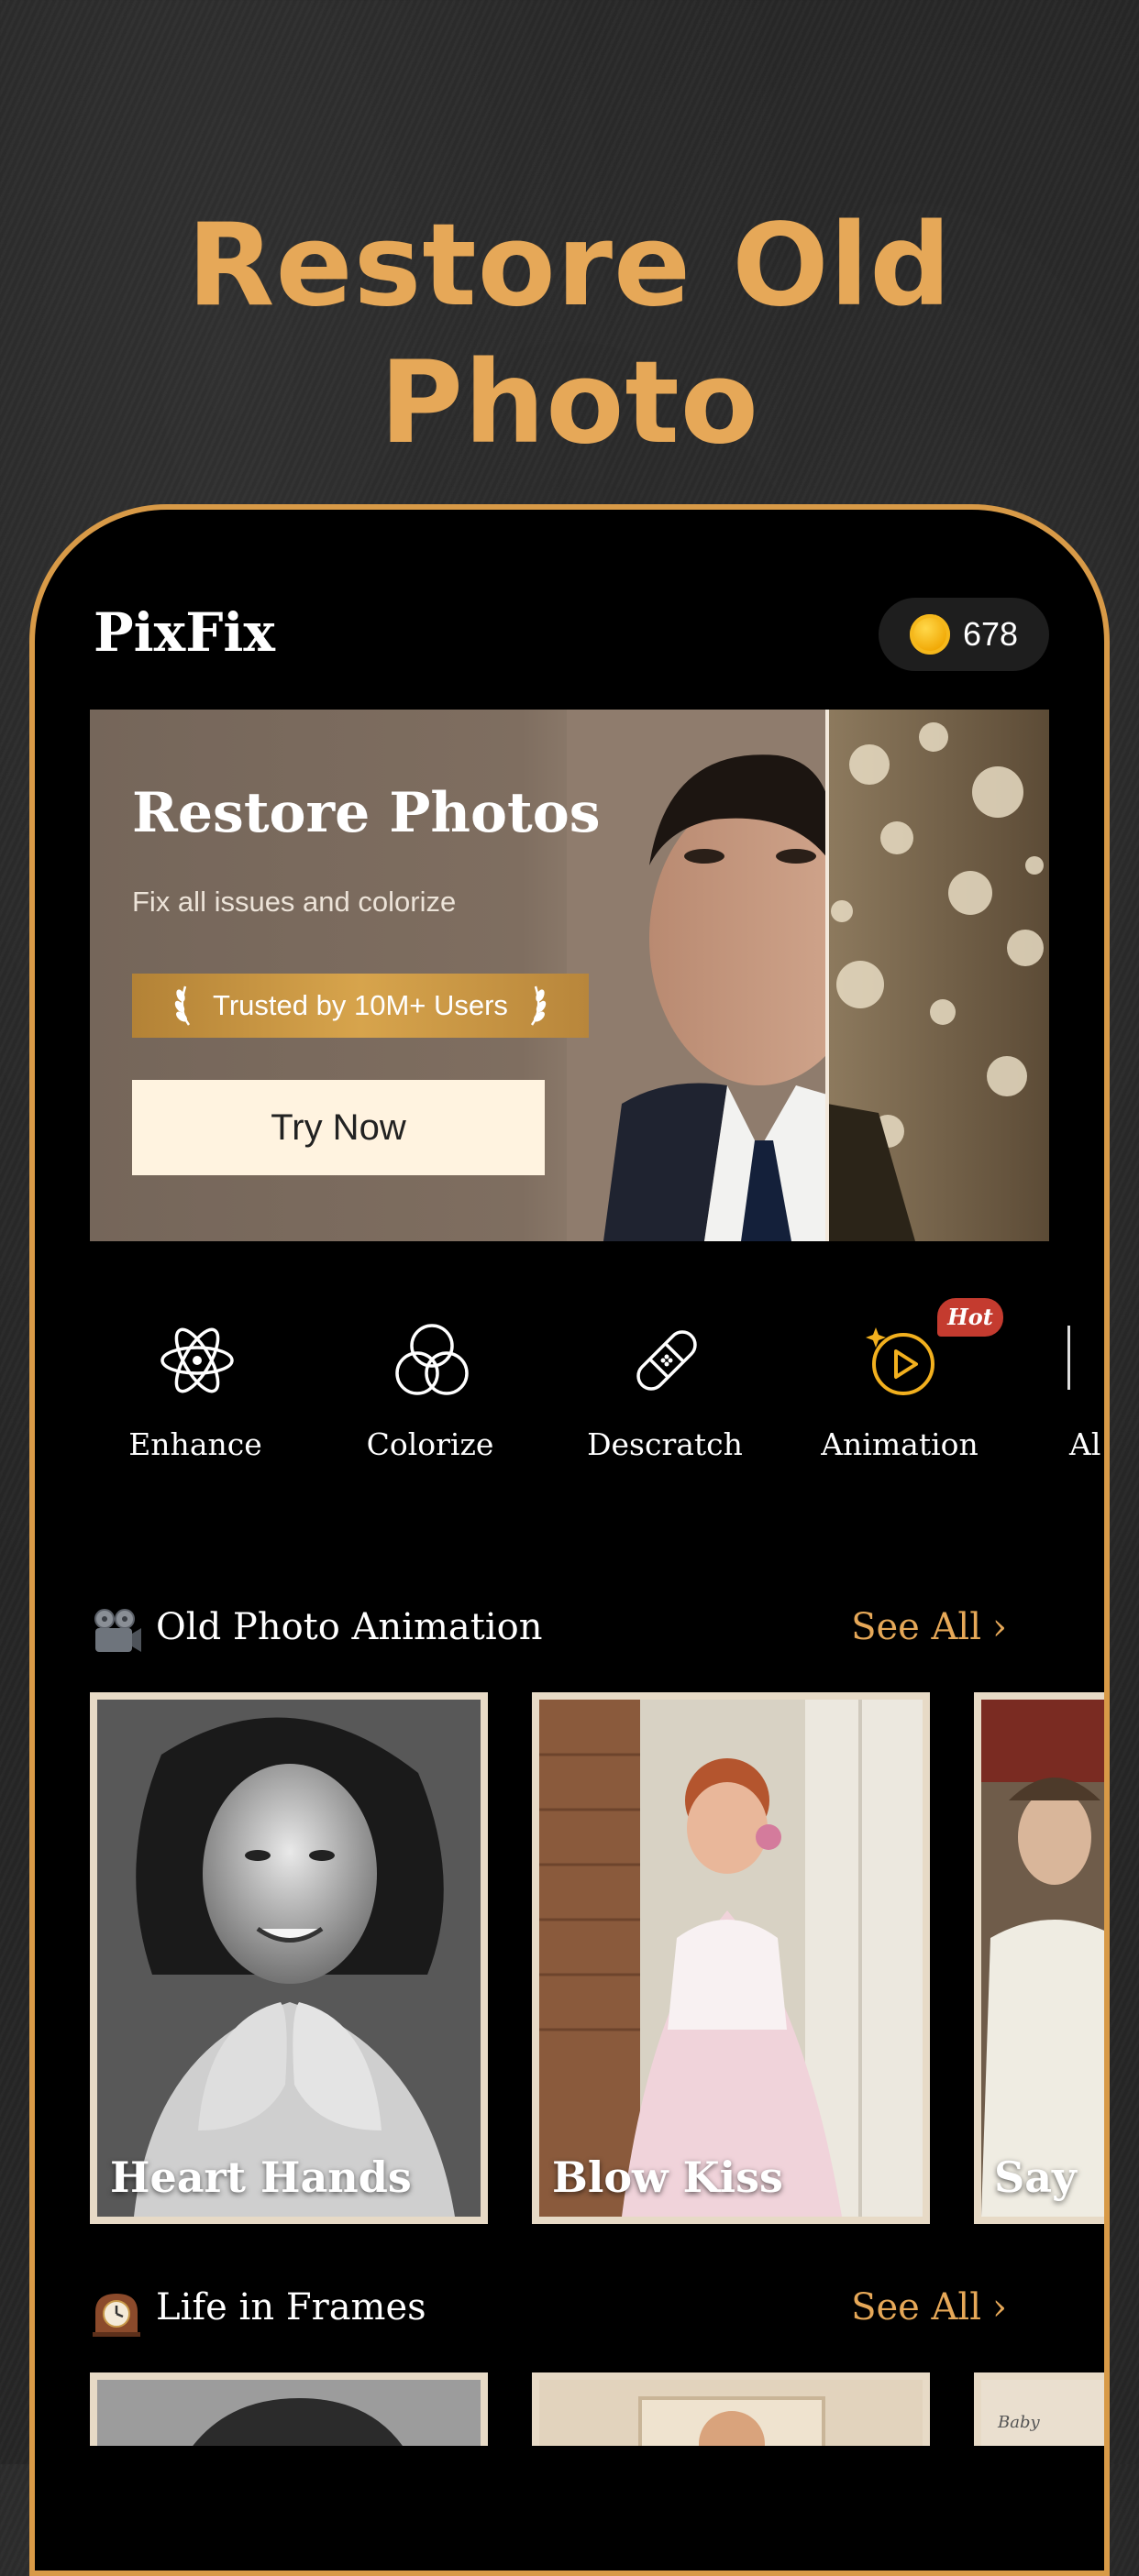  I want to click on animation-section-header: Old Photo Animation See All ›, so click(576, 1633).